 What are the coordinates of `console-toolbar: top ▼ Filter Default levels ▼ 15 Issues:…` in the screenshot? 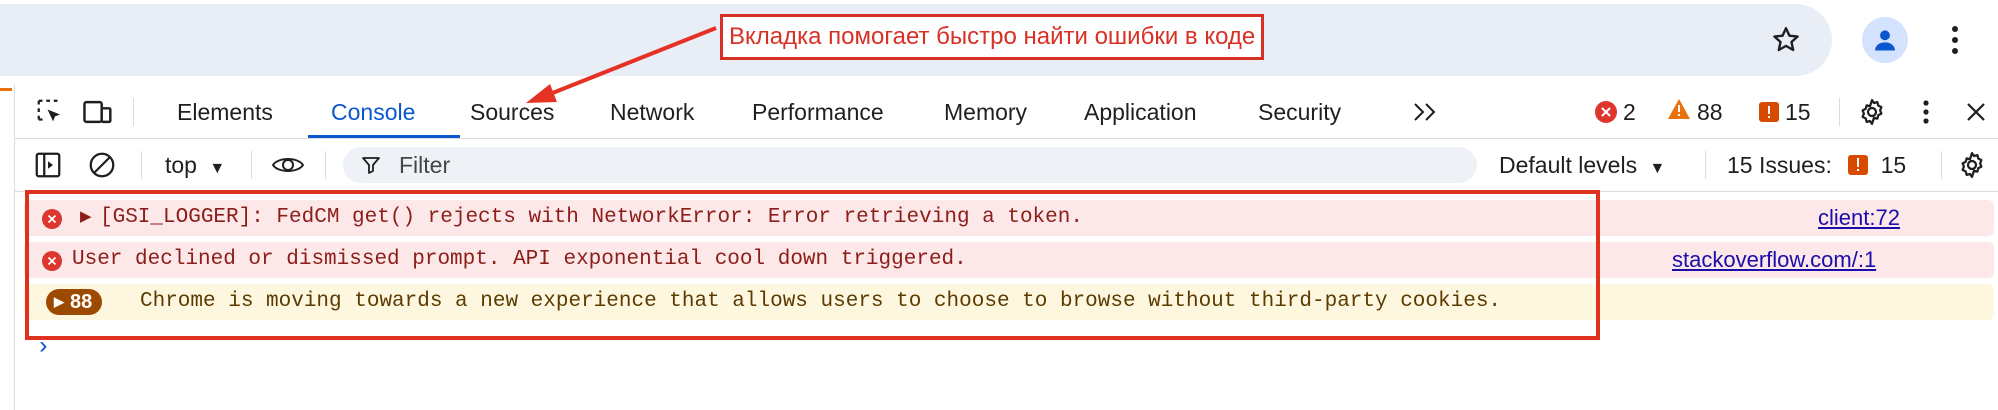 It's located at (1006, 165).